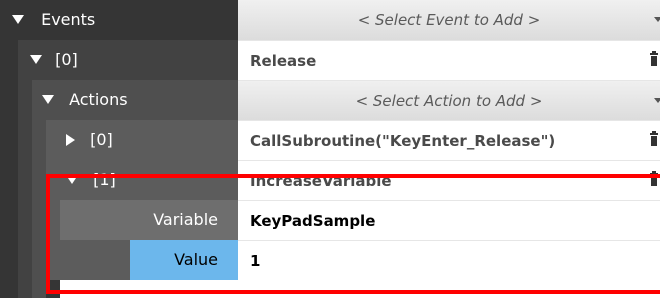  Describe the element at coordinates (142, 140) in the screenshot. I see `action-0-label-cell: [0]` at that location.